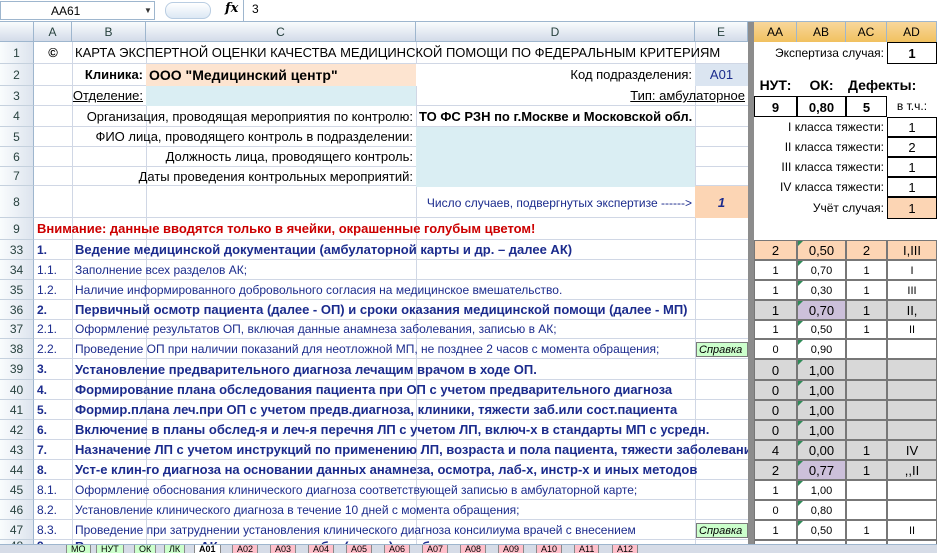 Image resolution: width=937 pixels, height=553 pixels. What do you see at coordinates (397, 549) in the screenshot?
I see `sheet-tab: А06` at bounding box center [397, 549].